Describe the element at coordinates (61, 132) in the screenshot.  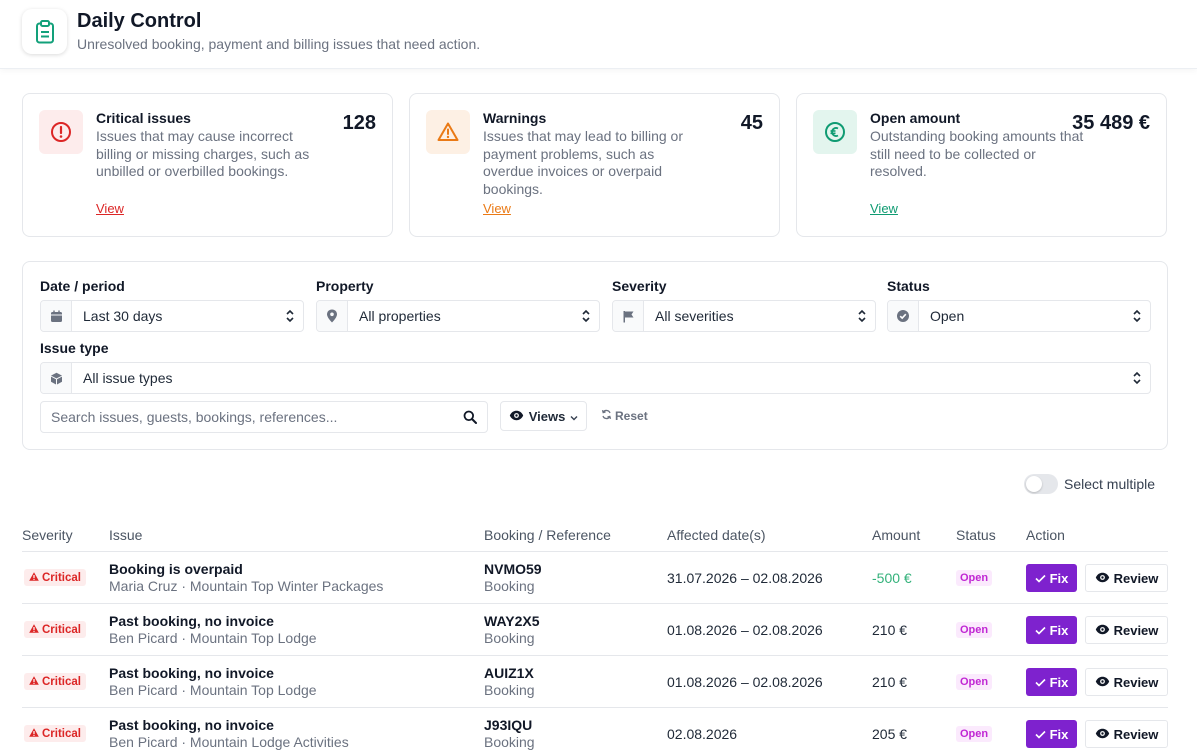
I see `alert-circle-icon` at that location.